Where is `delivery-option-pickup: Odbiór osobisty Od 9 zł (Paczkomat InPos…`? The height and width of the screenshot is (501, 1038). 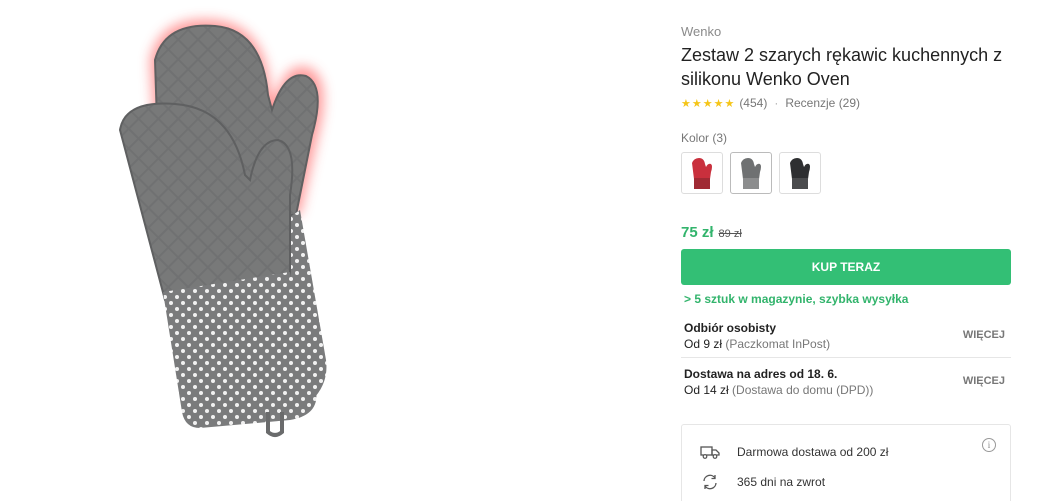 delivery-option-pickup: Odbiór osobisty Od 9 zł (Paczkomat InPos… is located at coordinates (846, 337).